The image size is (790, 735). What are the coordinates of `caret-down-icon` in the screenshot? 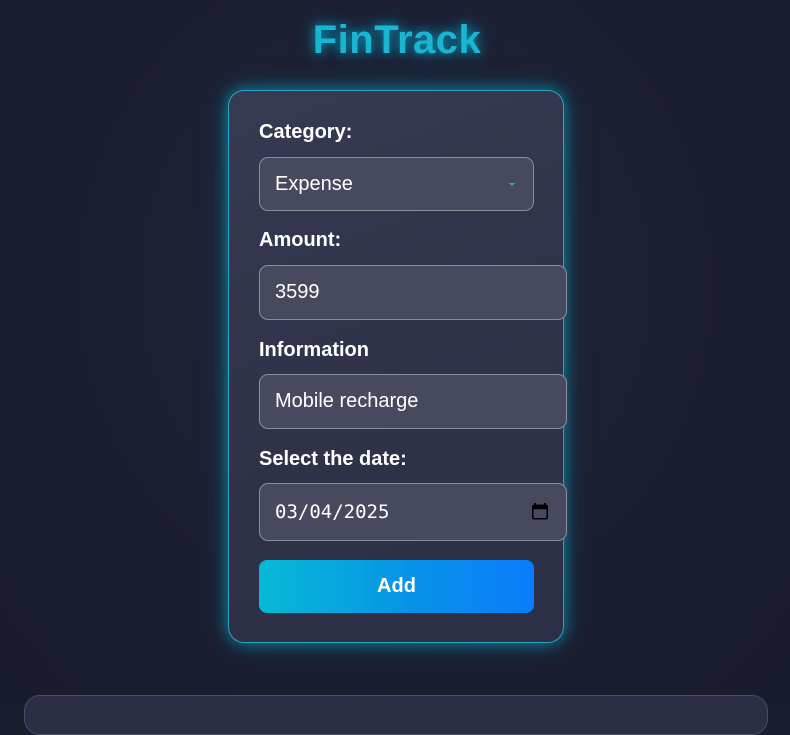 It's located at (512, 184).